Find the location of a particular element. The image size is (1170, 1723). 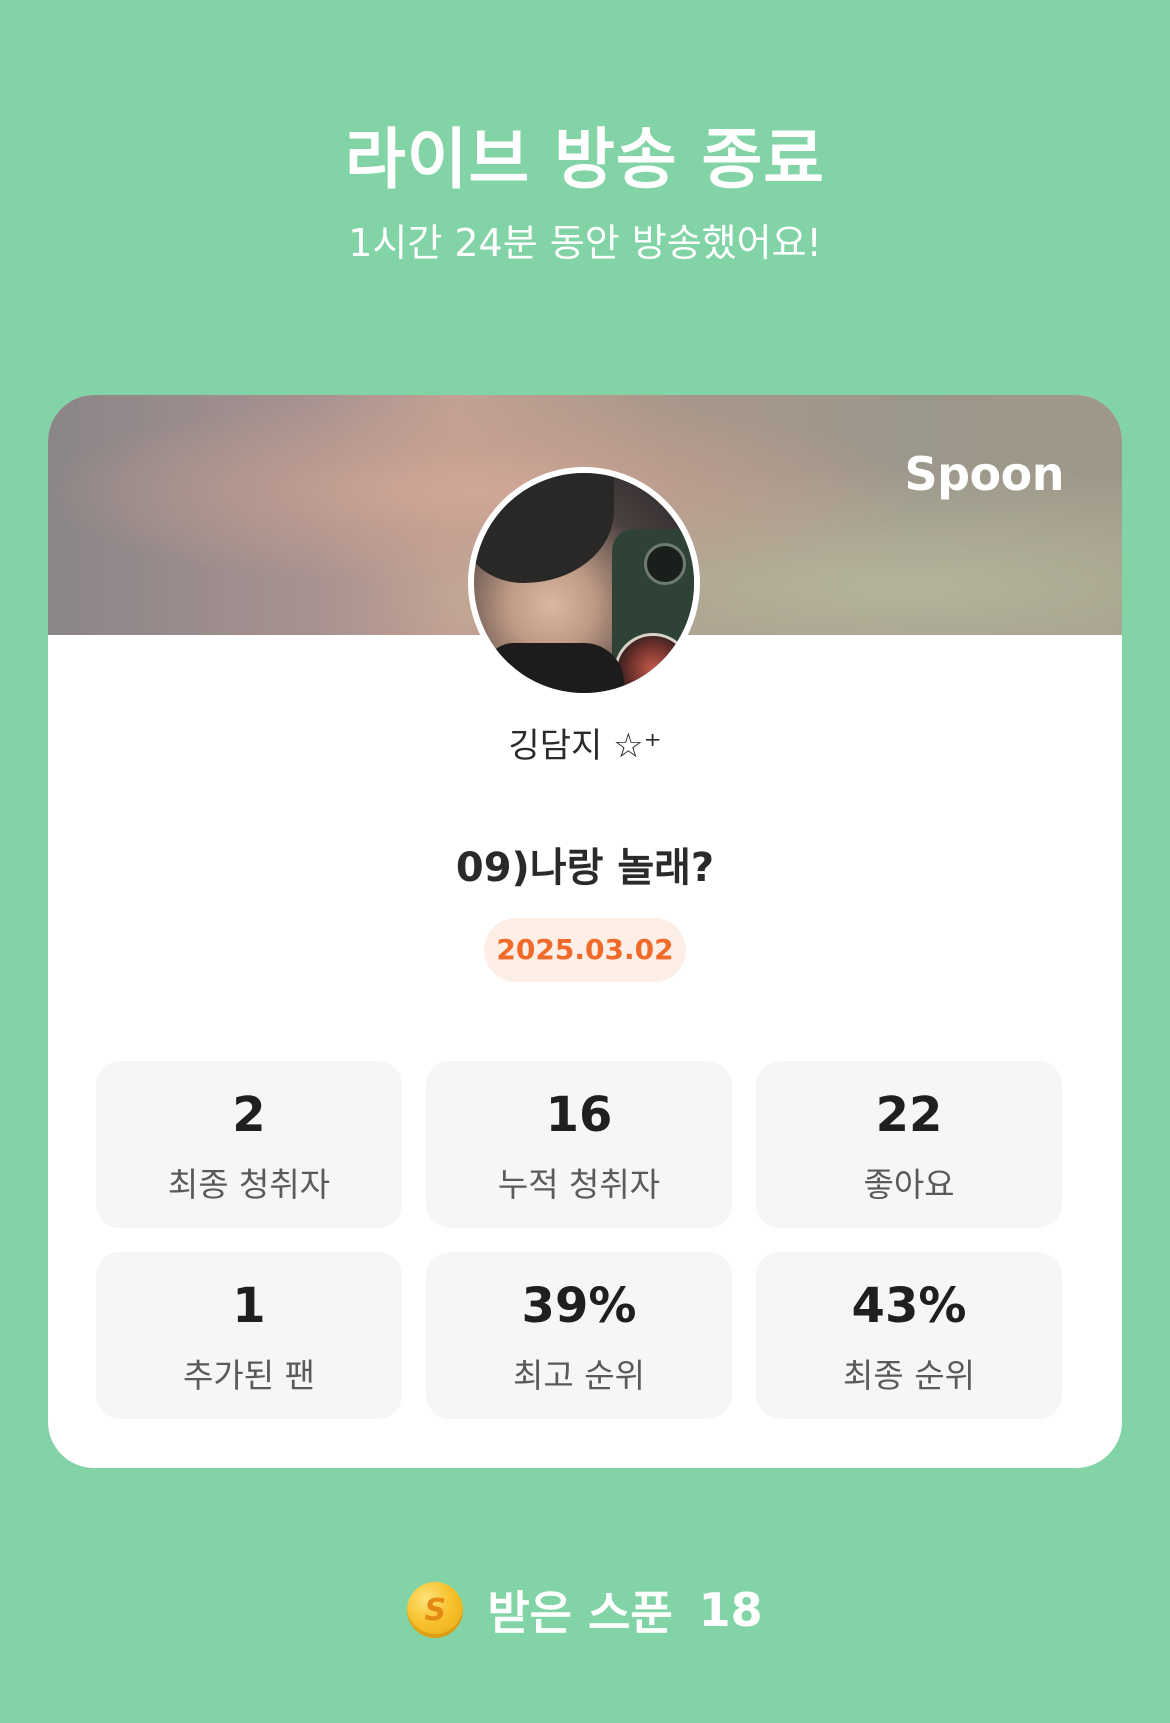

stat-label: 누적 청취자 is located at coordinates (579, 1184).